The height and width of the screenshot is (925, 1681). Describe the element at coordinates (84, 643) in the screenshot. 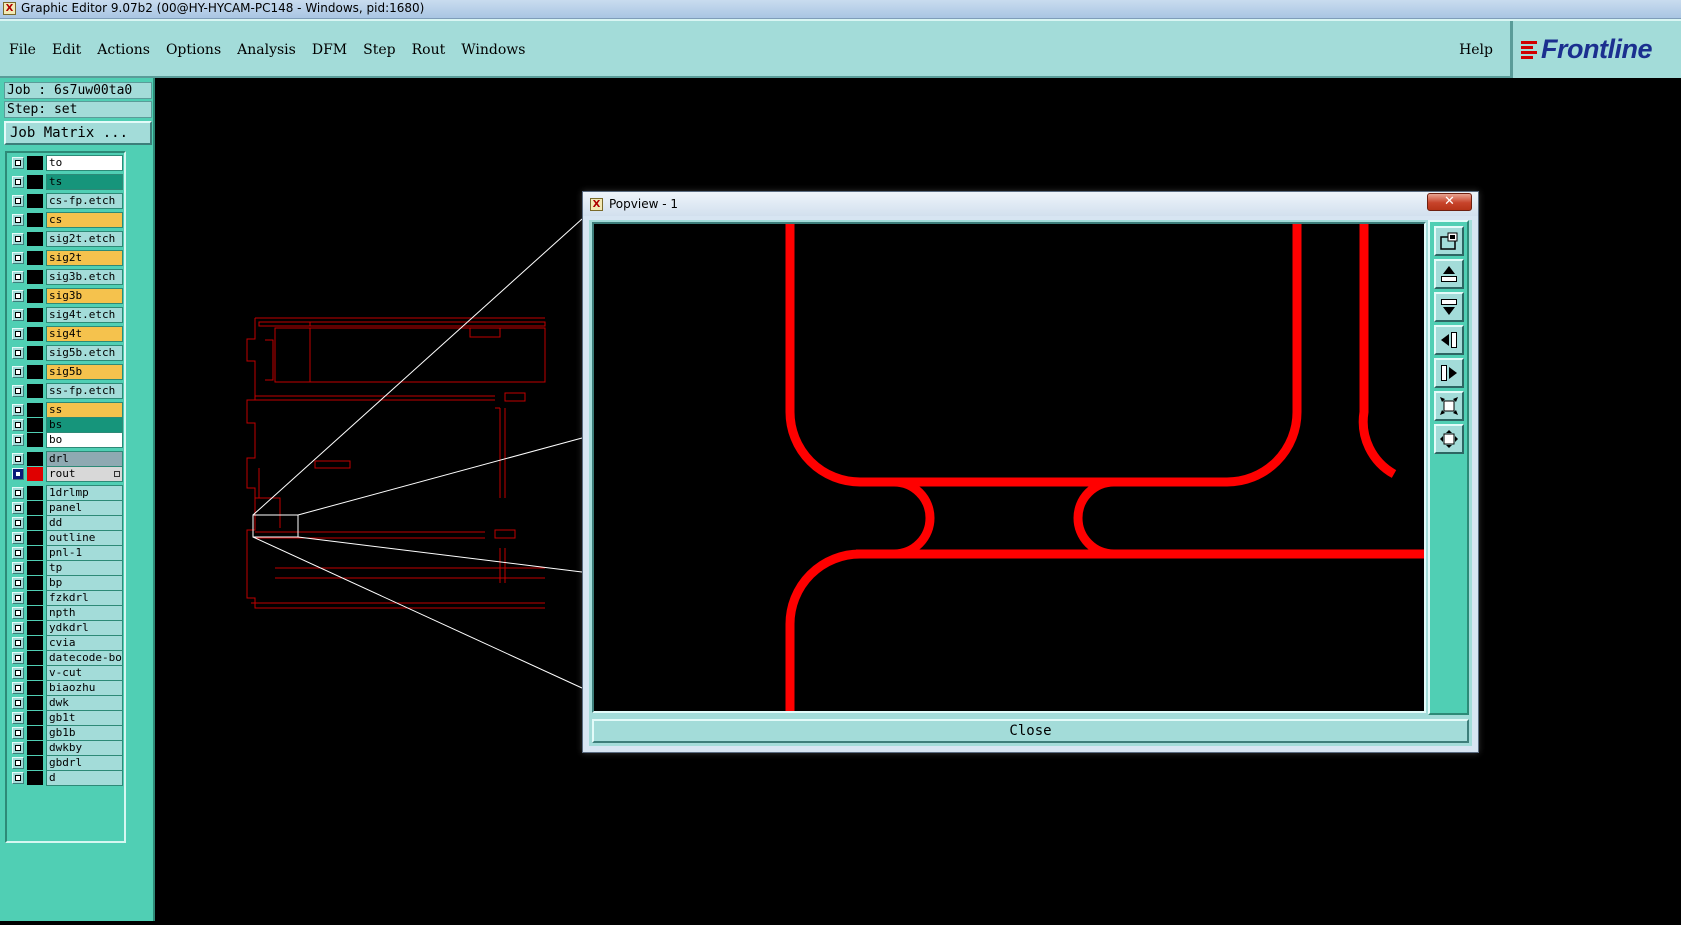

I see `layer-name: cvia` at that location.